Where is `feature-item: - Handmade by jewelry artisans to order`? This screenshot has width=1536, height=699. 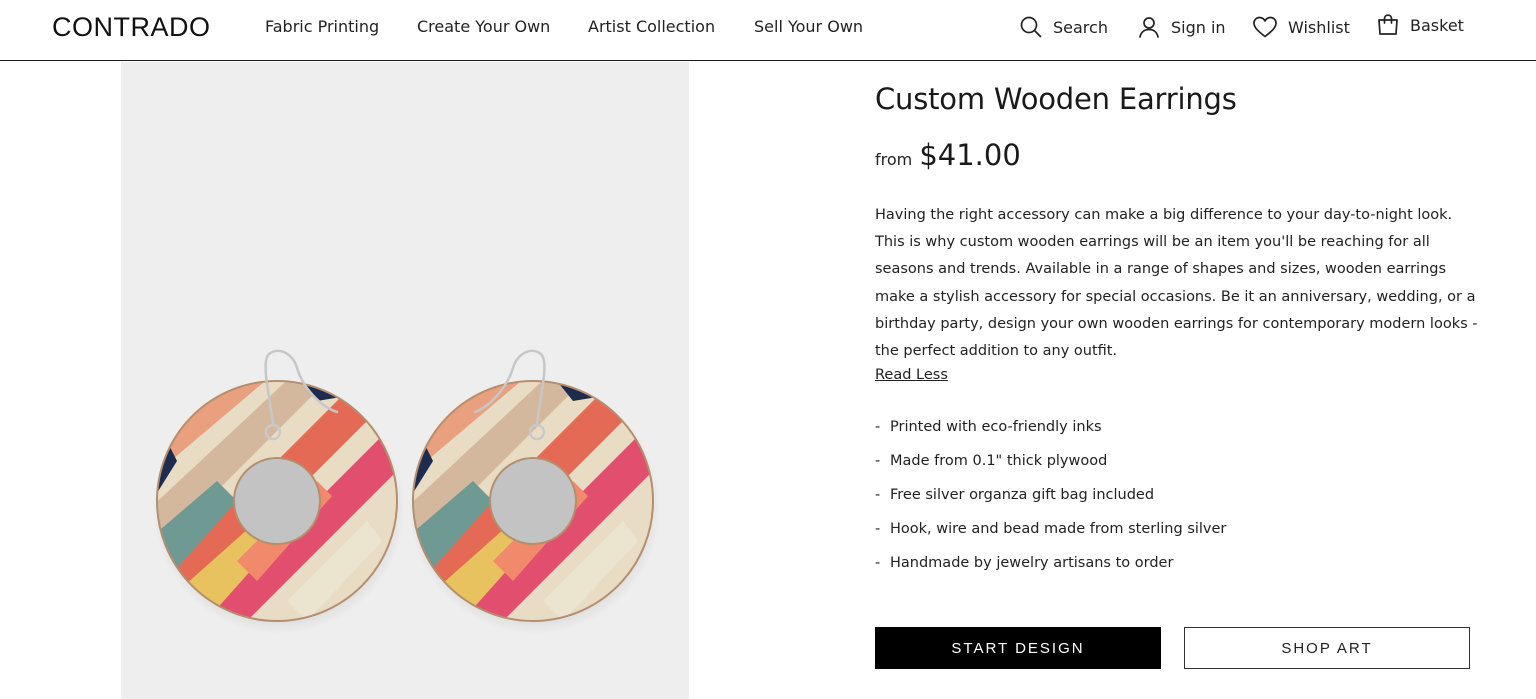 feature-item: - Handmade by jewelry artisans to order is located at coordinates (1050, 568).